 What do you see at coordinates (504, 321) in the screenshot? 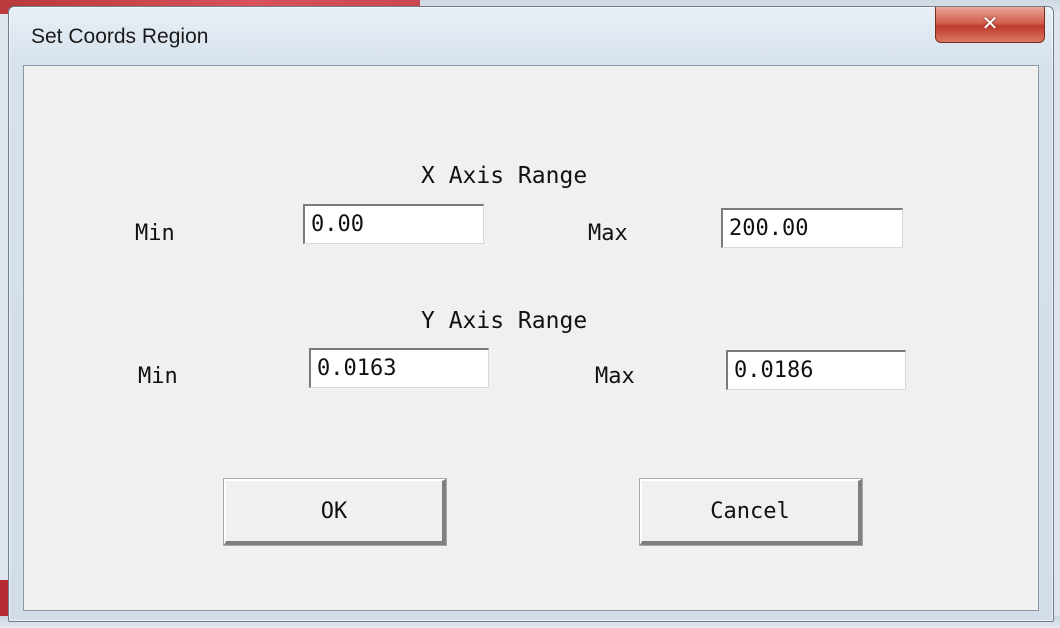
I see `y-axis-range-heading: Y Axis Range` at bounding box center [504, 321].